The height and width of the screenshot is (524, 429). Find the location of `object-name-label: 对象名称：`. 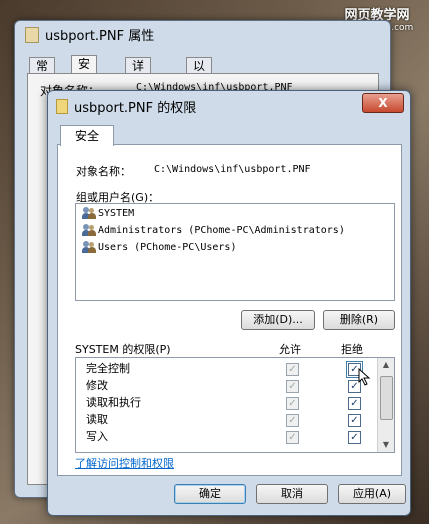

object-name-label: 对象名称： is located at coordinates (103, 171).